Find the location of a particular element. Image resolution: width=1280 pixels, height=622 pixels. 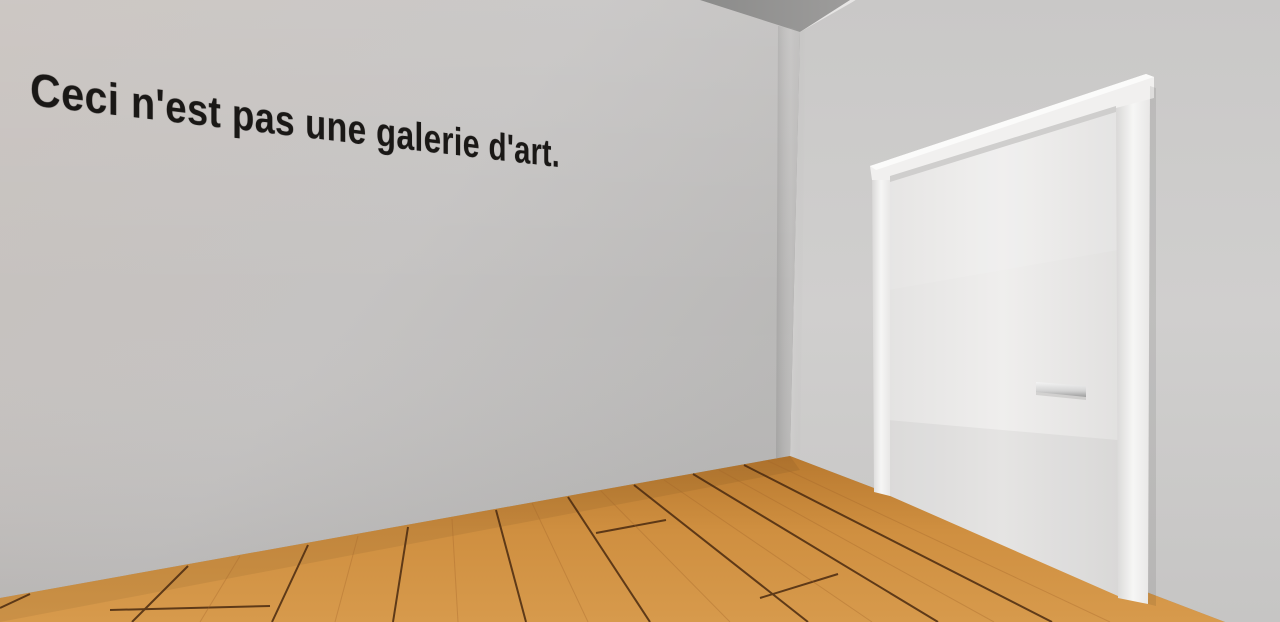

door-frame-right is located at coordinates (1133, 345).